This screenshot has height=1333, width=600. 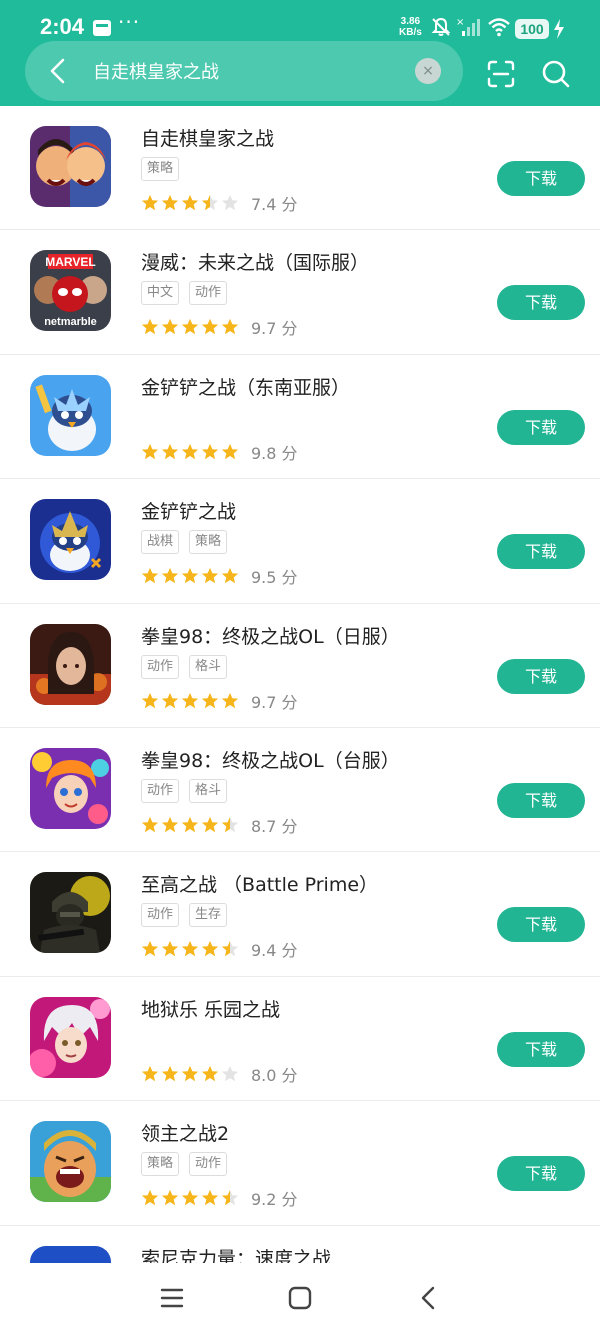 What do you see at coordinates (184, 293) in the screenshot?
I see `app-tags: 中文 动作` at bounding box center [184, 293].